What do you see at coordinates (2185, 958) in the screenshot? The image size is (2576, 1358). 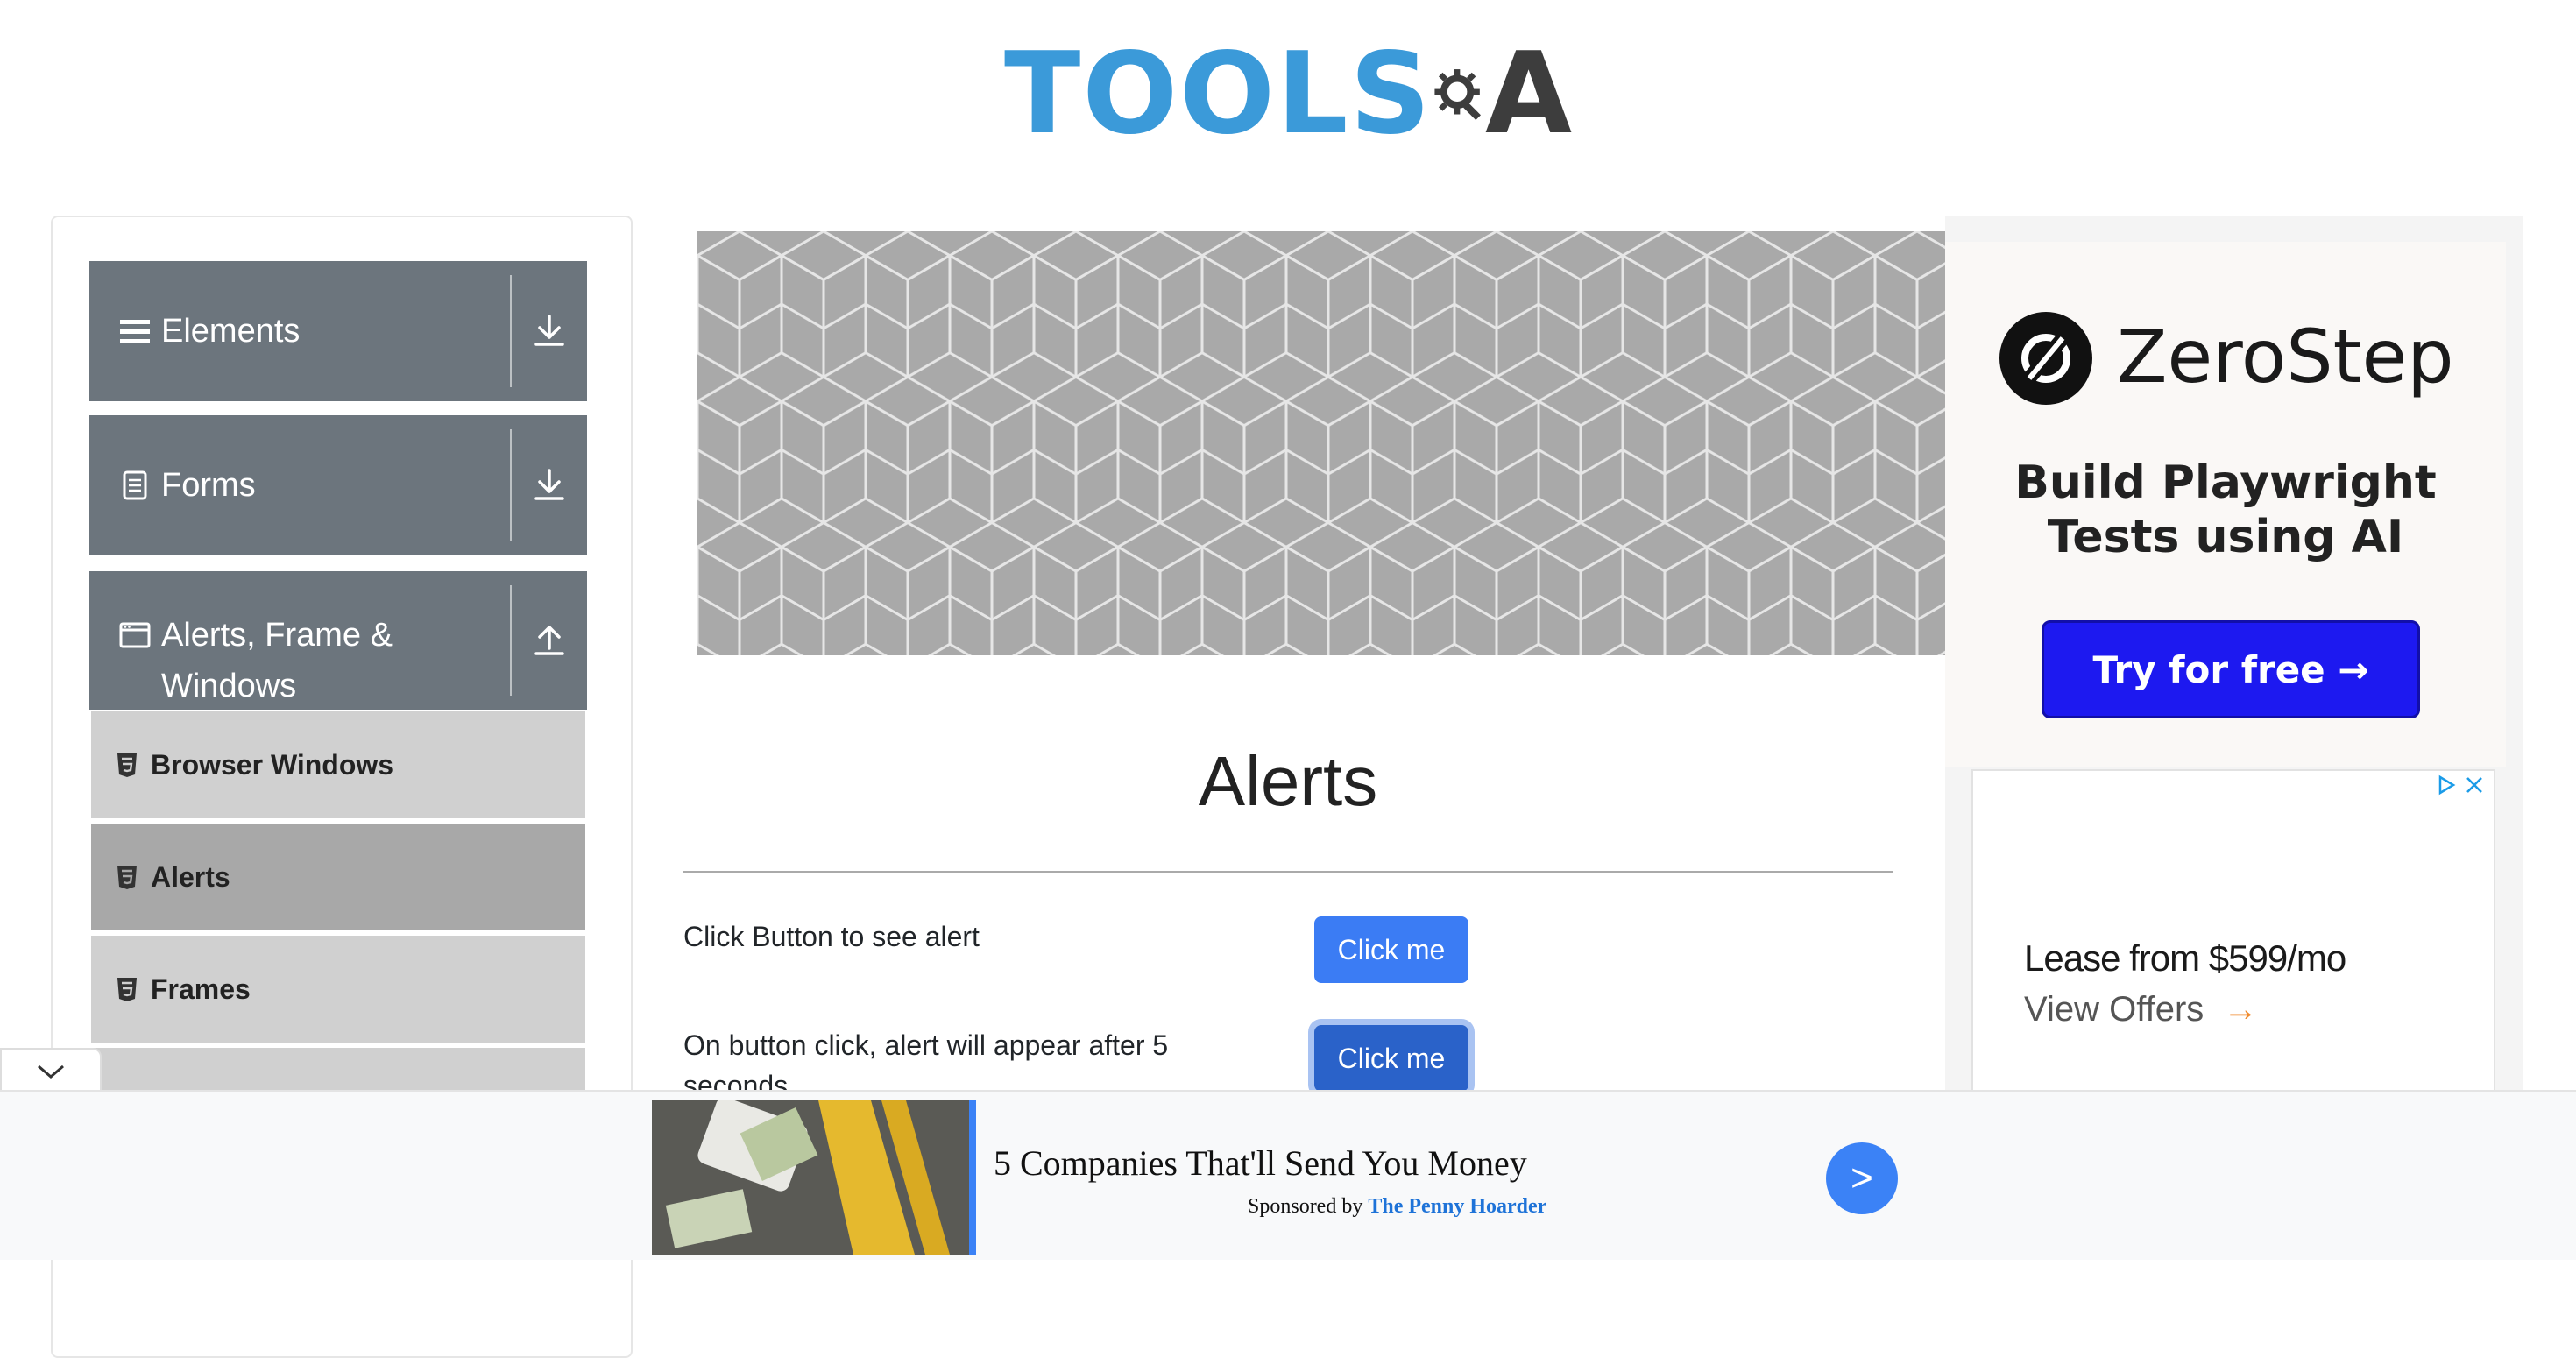 I see `lease-title: Lease from $599/mo` at bounding box center [2185, 958].